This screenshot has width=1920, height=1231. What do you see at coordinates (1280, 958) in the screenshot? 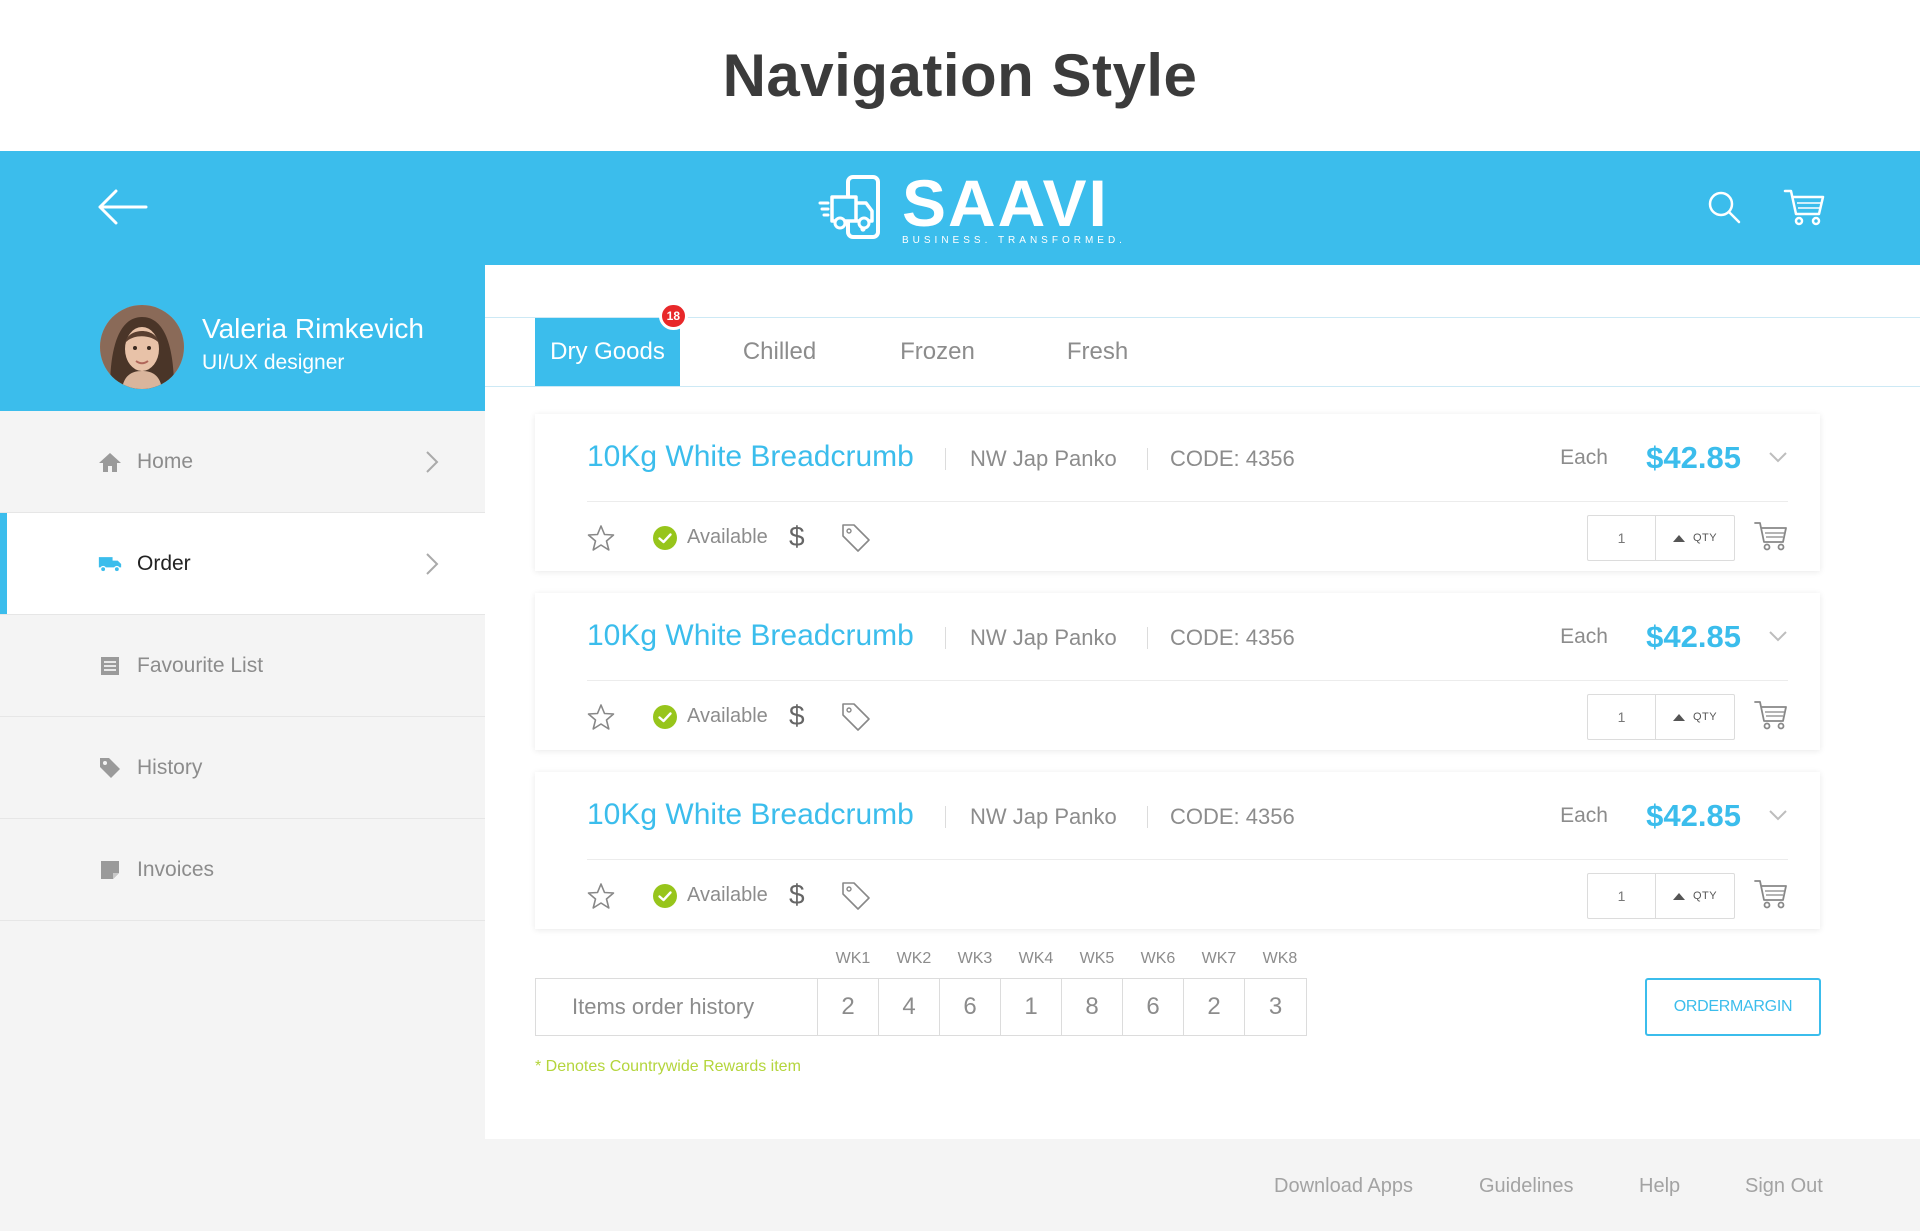
I see `week-header: WK8` at bounding box center [1280, 958].